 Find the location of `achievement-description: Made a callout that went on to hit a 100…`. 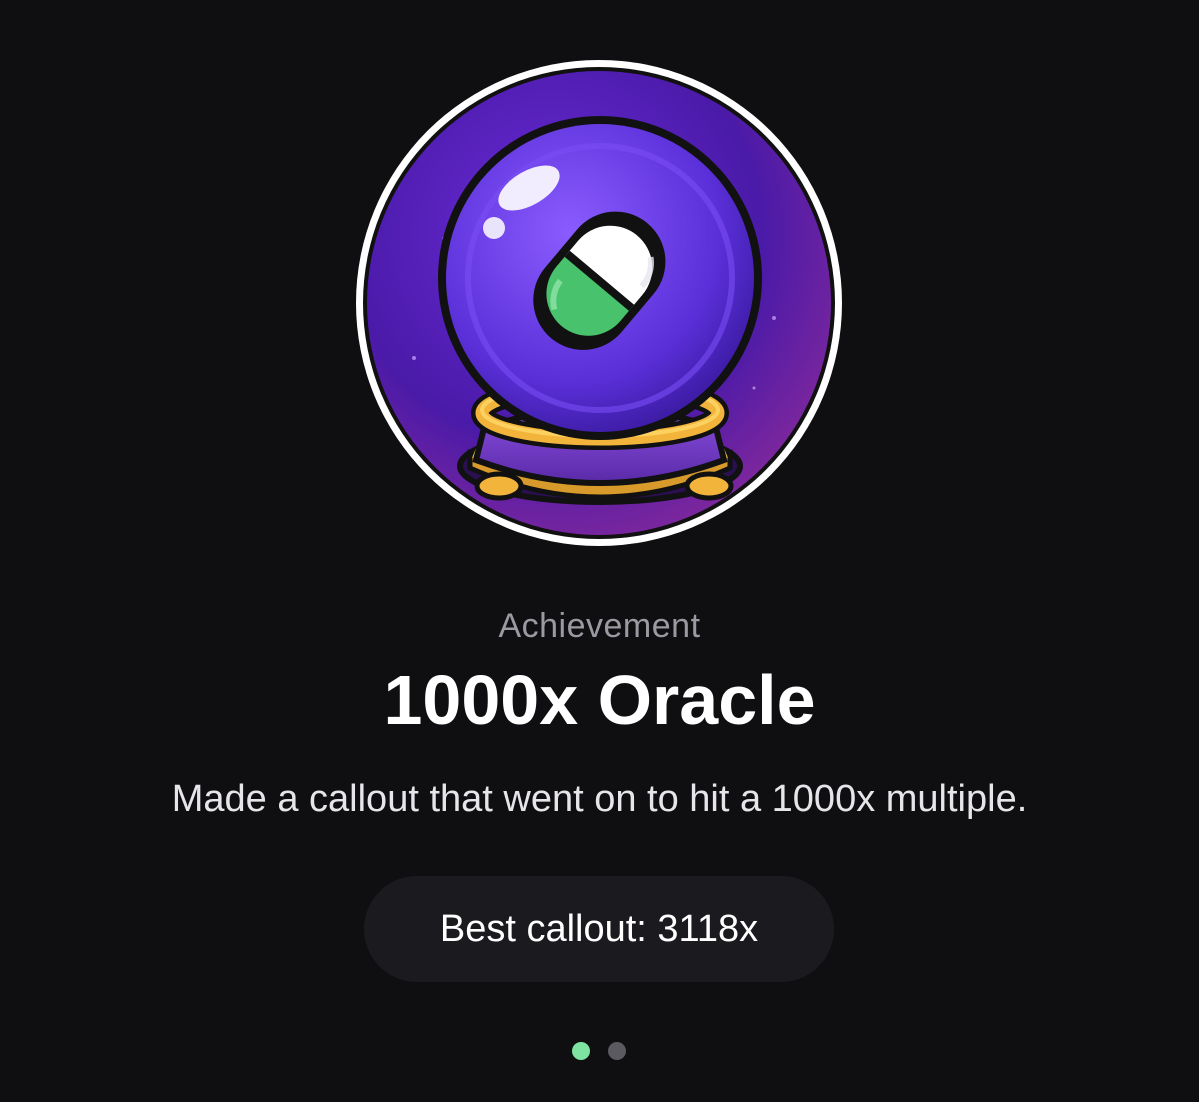

achievement-description: Made a callout that went on to hit a 100… is located at coordinates (599, 799).